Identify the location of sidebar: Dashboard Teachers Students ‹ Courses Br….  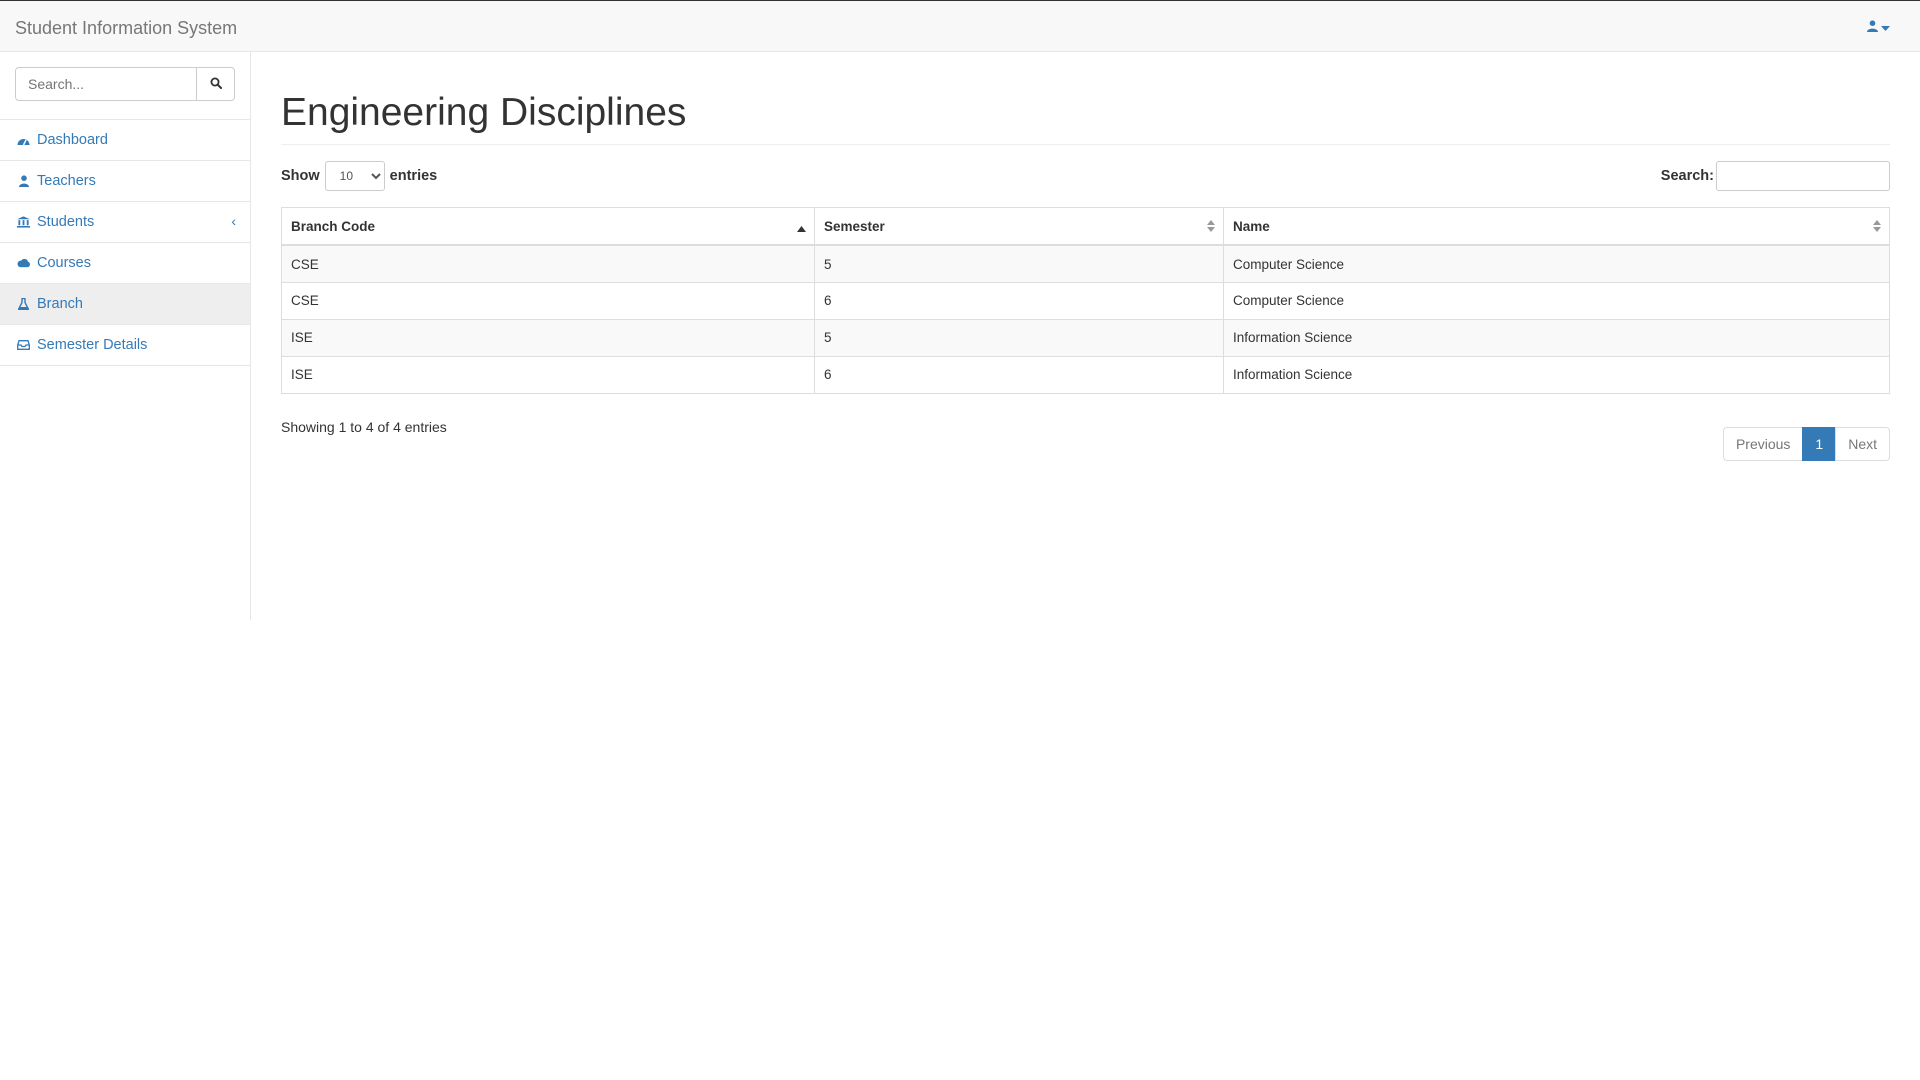
(125, 336).